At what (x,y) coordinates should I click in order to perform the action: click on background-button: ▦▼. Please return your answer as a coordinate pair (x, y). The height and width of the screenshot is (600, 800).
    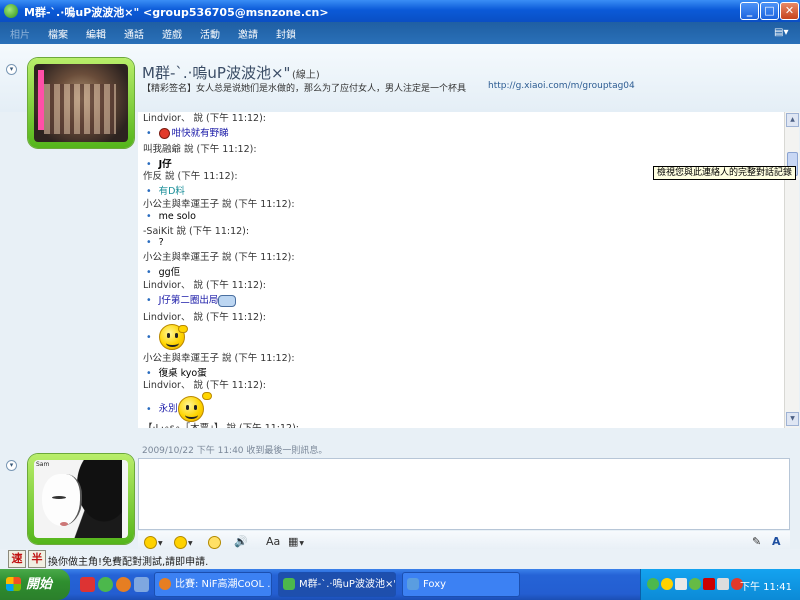
    Looking at the image, I should click on (296, 542).